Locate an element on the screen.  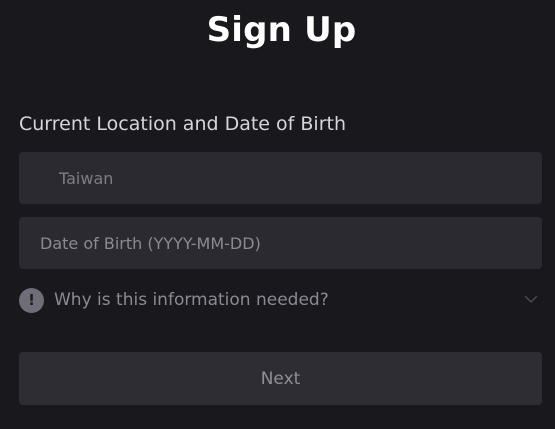
why-info-label: Why is this information needed? is located at coordinates (191, 300).